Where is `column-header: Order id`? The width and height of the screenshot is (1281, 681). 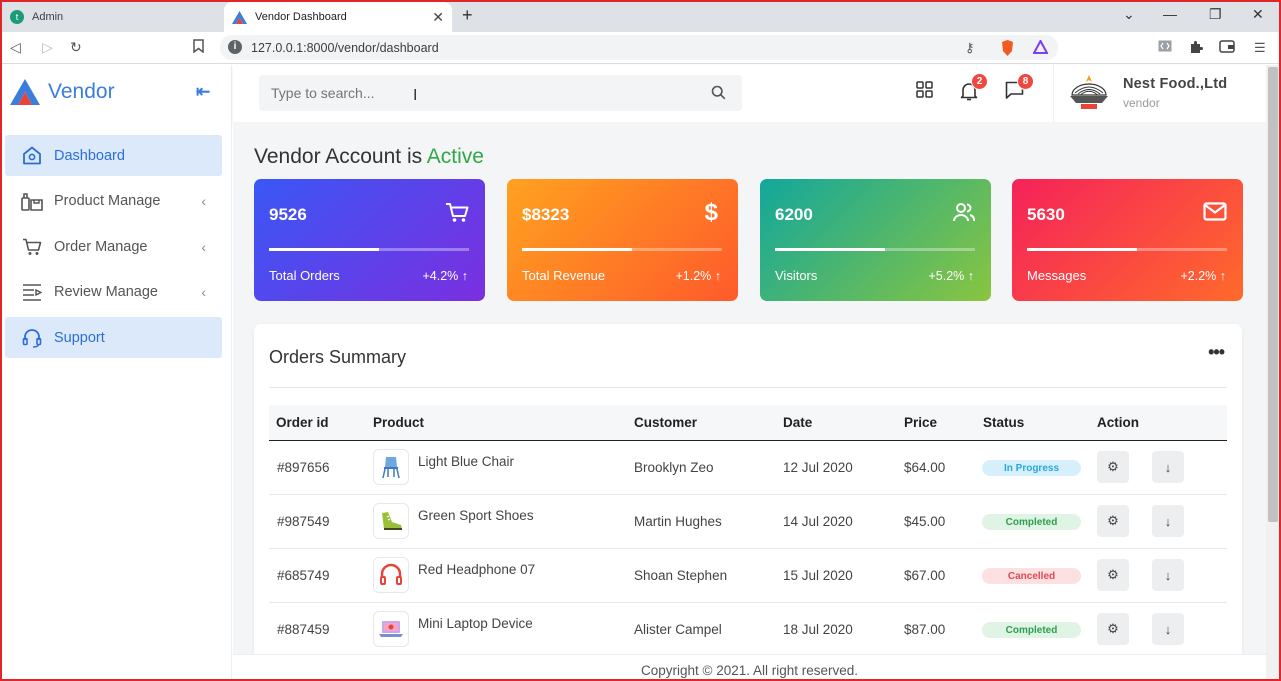
column-header: Order id is located at coordinates (302, 422).